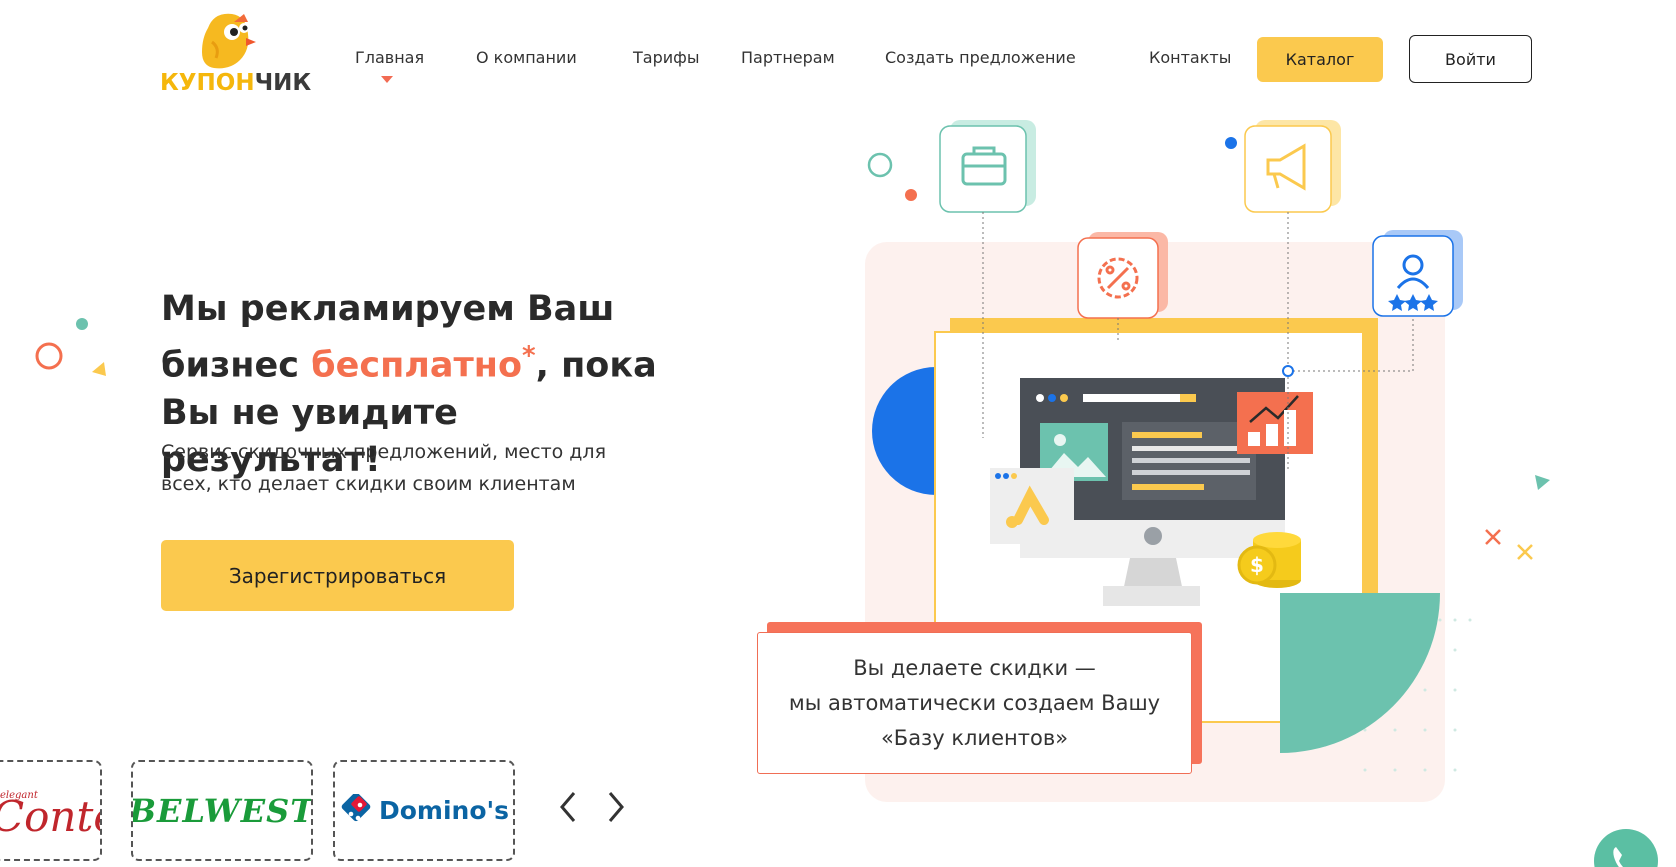  Describe the element at coordinates (1470, 59) in the screenshot. I see `login-button: Войти` at that location.